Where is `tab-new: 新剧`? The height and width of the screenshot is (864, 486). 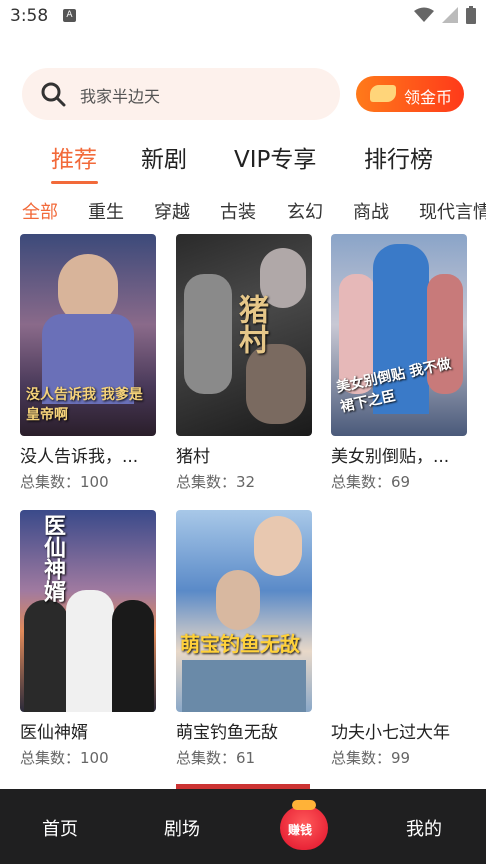
tab-new: 新剧 is located at coordinates (164, 157).